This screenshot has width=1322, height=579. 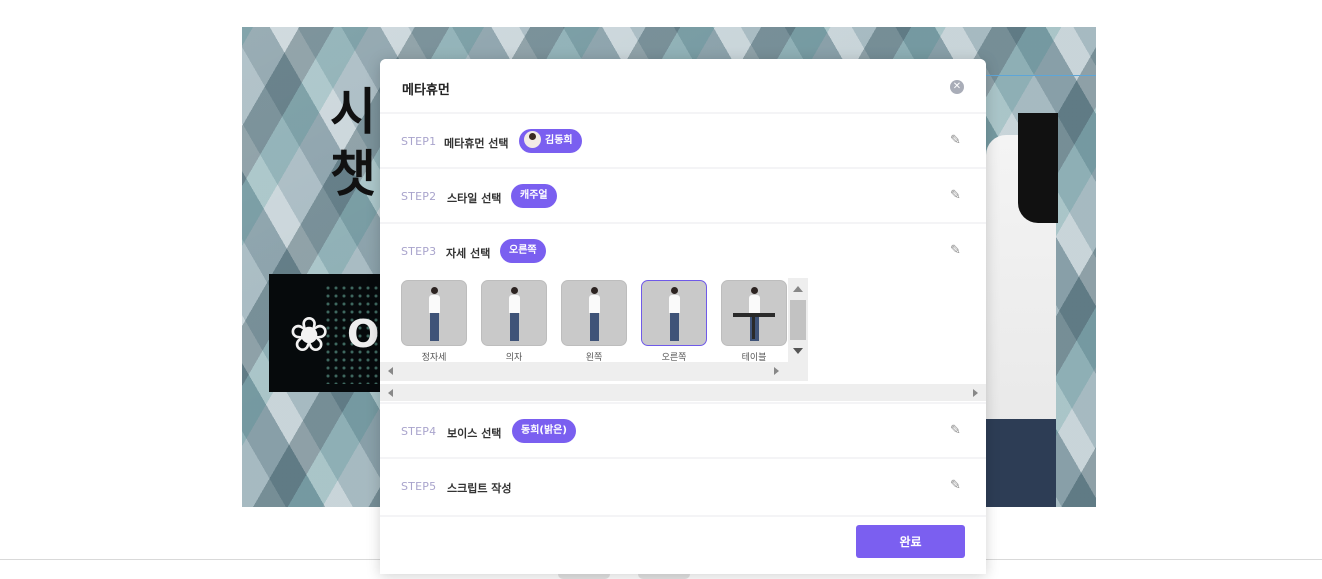 I want to click on pose-option-right: 오른쪽, so click(x=674, y=321).